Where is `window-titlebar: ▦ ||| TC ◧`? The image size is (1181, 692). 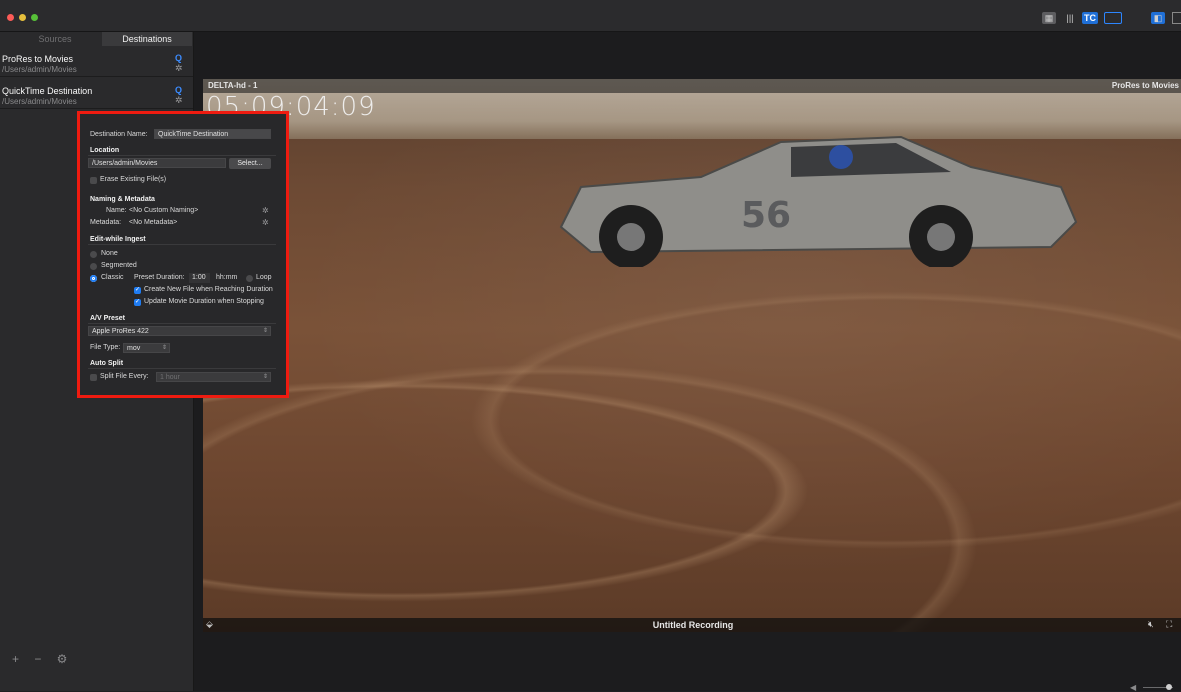 window-titlebar: ▦ ||| TC ◧ is located at coordinates (590, 16).